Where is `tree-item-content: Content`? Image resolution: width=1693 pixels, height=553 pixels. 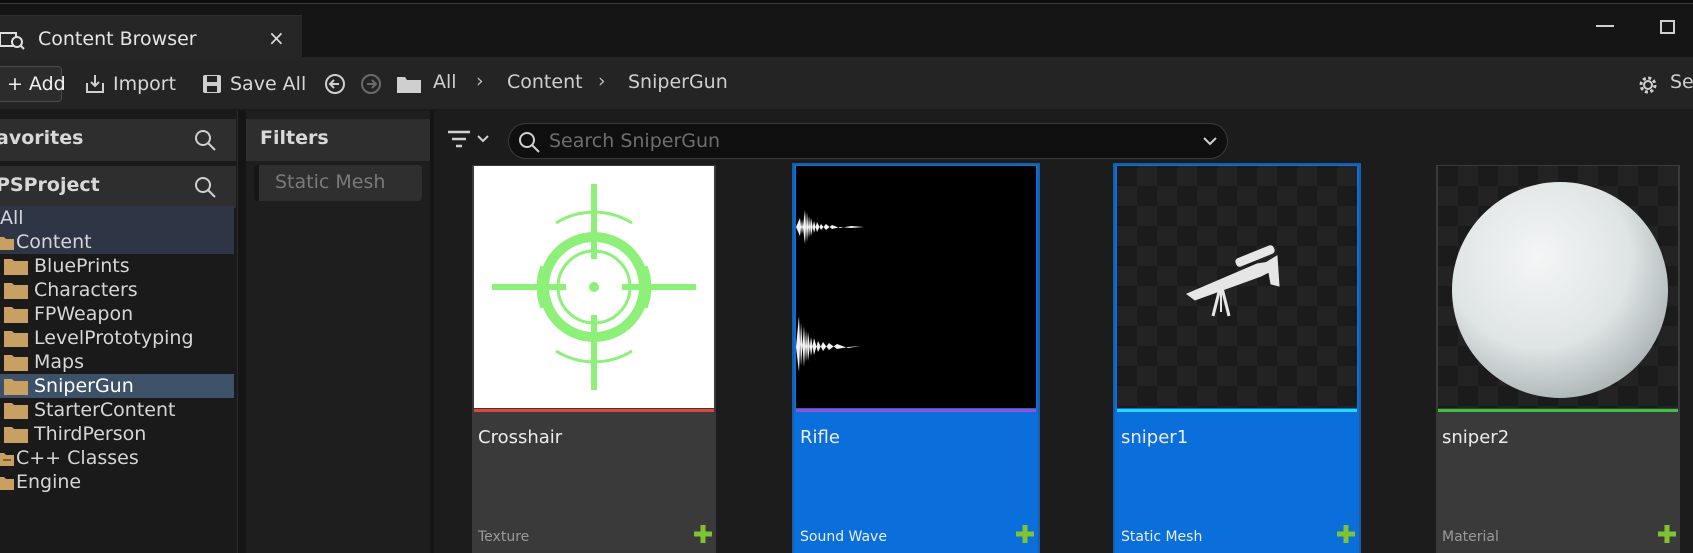 tree-item-content: Content is located at coordinates (117, 242).